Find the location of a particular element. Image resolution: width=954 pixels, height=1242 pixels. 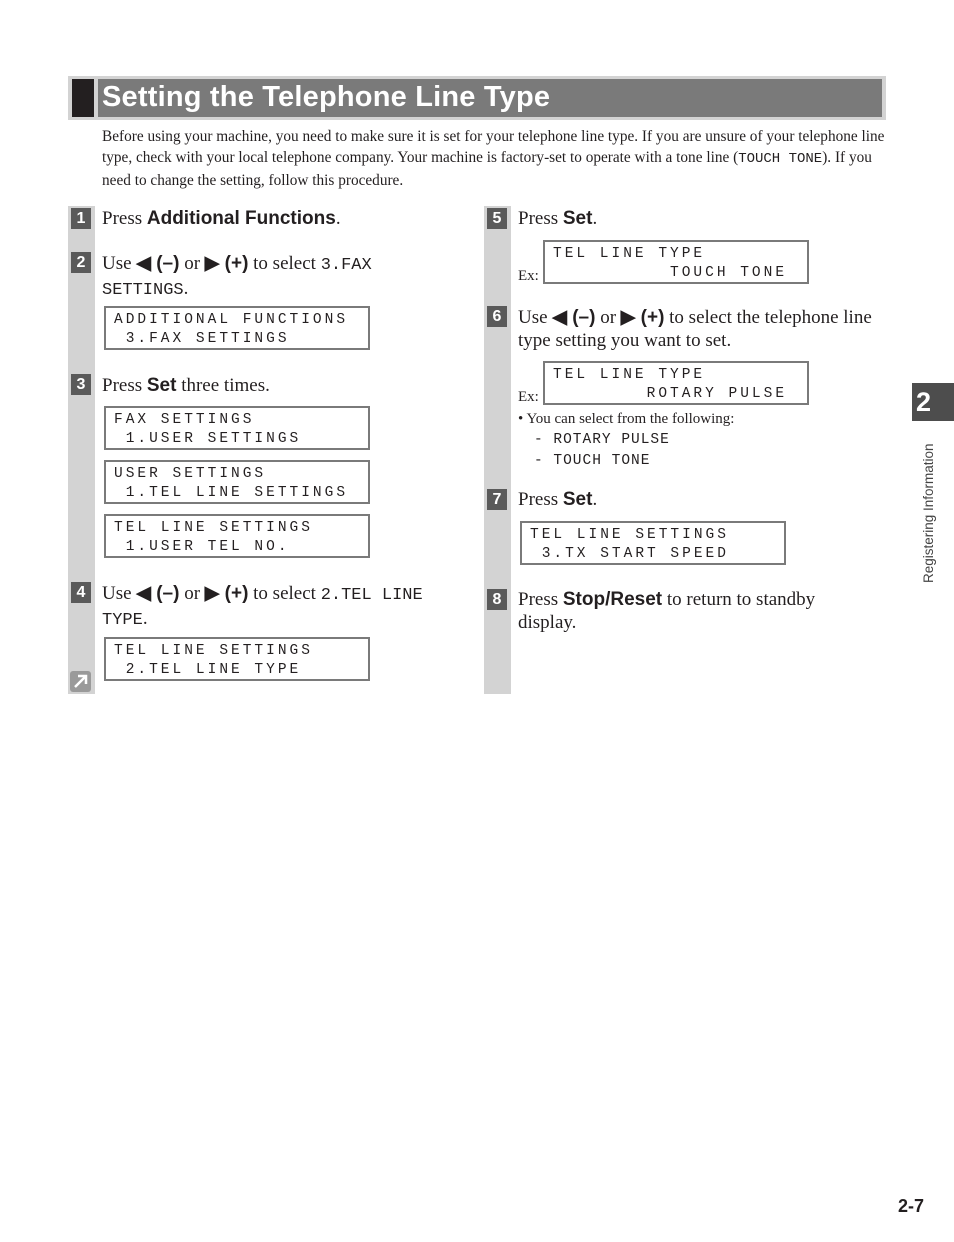

lcd-display: TEL LINE SETTINGS 3.TX START SPEED is located at coordinates (653, 543).